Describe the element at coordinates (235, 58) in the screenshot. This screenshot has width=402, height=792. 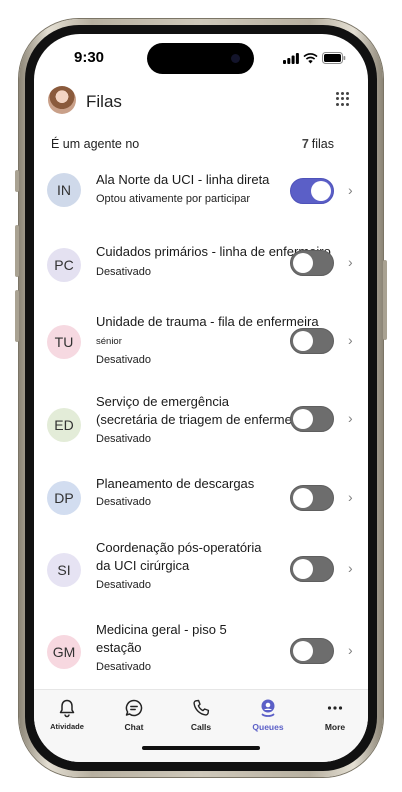
I see `camera-icon` at that location.